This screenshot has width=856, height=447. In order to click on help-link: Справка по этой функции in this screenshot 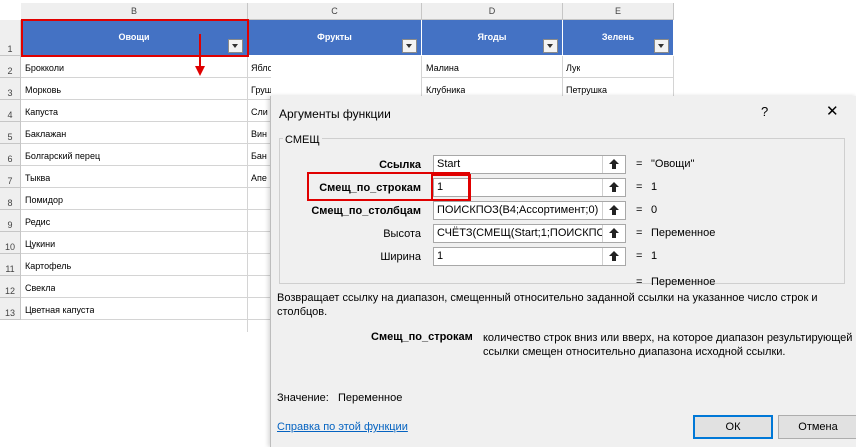, I will do `click(342, 427)`.